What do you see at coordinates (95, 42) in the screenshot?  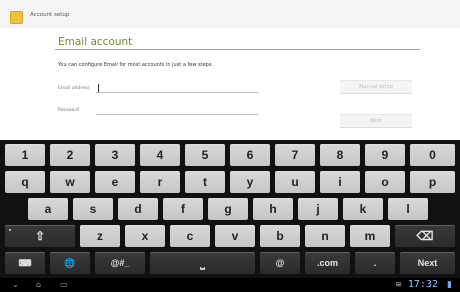 I see `section-title: Email account` at bounding box center [95, 42].